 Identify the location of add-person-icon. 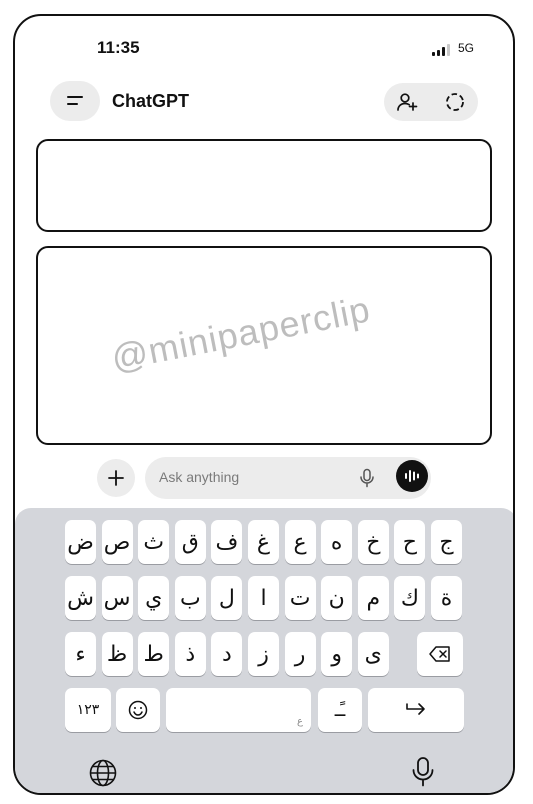
(407, 102).